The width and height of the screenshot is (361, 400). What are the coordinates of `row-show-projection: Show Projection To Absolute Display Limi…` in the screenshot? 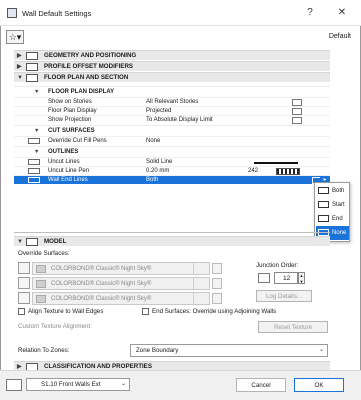 It's located at (172, 119).